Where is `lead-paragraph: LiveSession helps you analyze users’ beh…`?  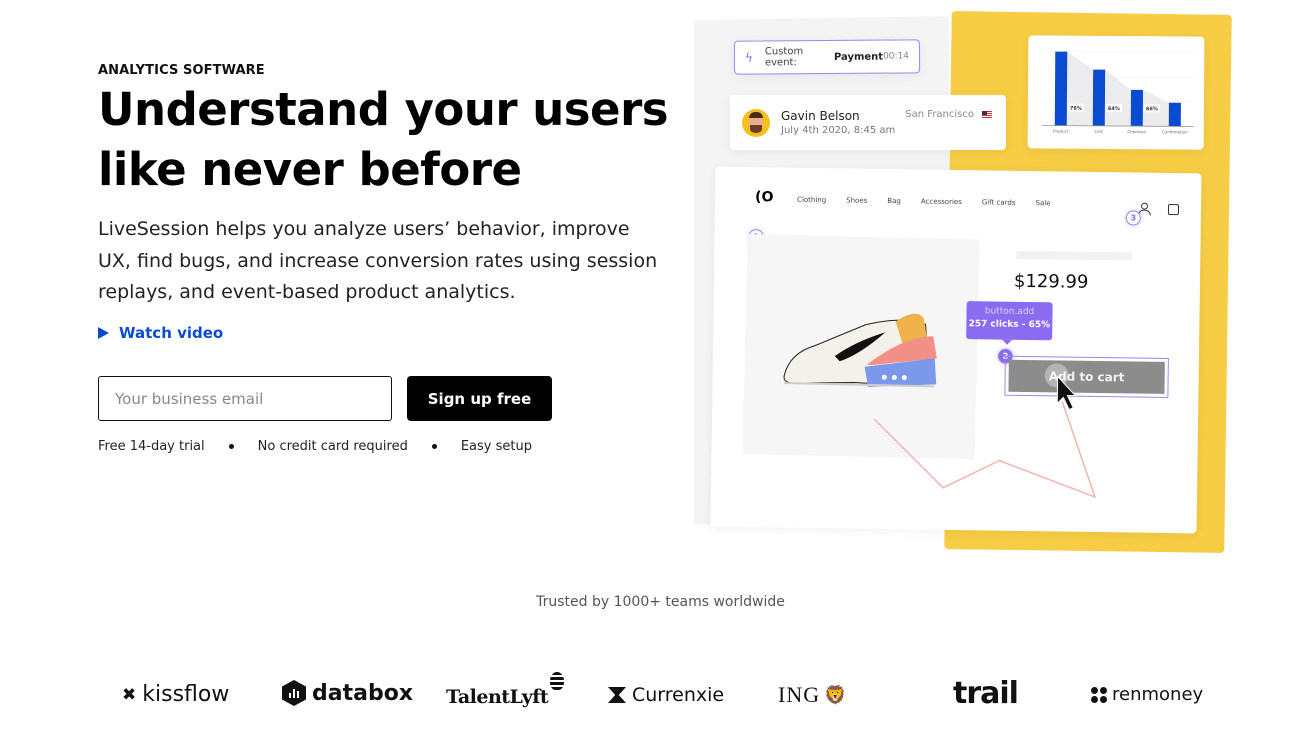
lead-paragraph: LiveSession helps you analyze users’ beh… is located at coordinates (378, 260).